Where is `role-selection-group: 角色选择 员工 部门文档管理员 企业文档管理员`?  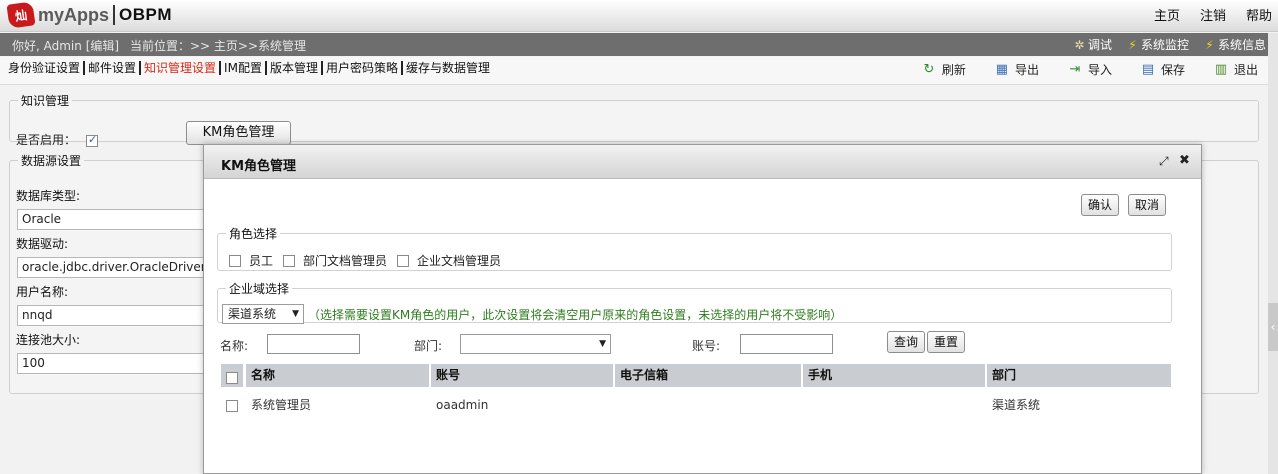
role-selection-group: 角色选择 员工 部门文档管理员 企业文档管理员 is located at coordinates (694, 248).